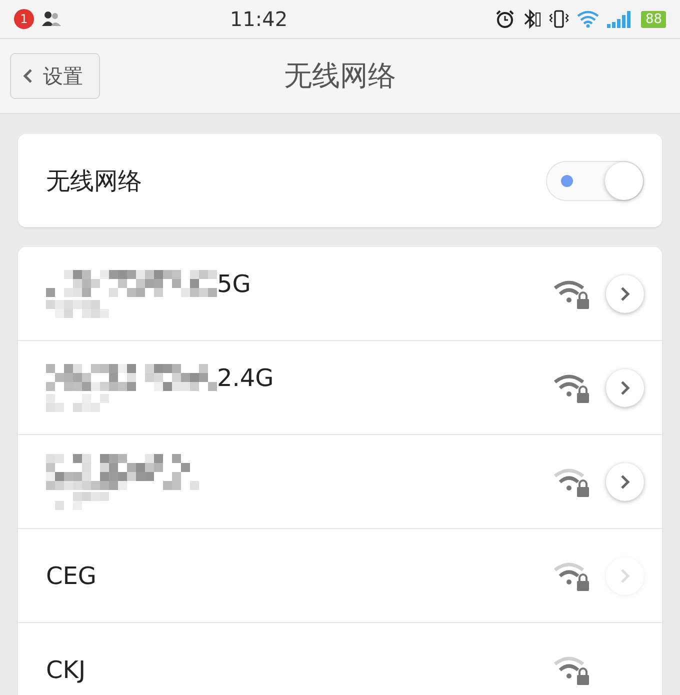 Image resolution: width=680 pixels, height=695 pixels. What do you see at coordinates (66, 670) in the screenshot?
I see `network-name: CKJ` at bounding box center [66, 670].